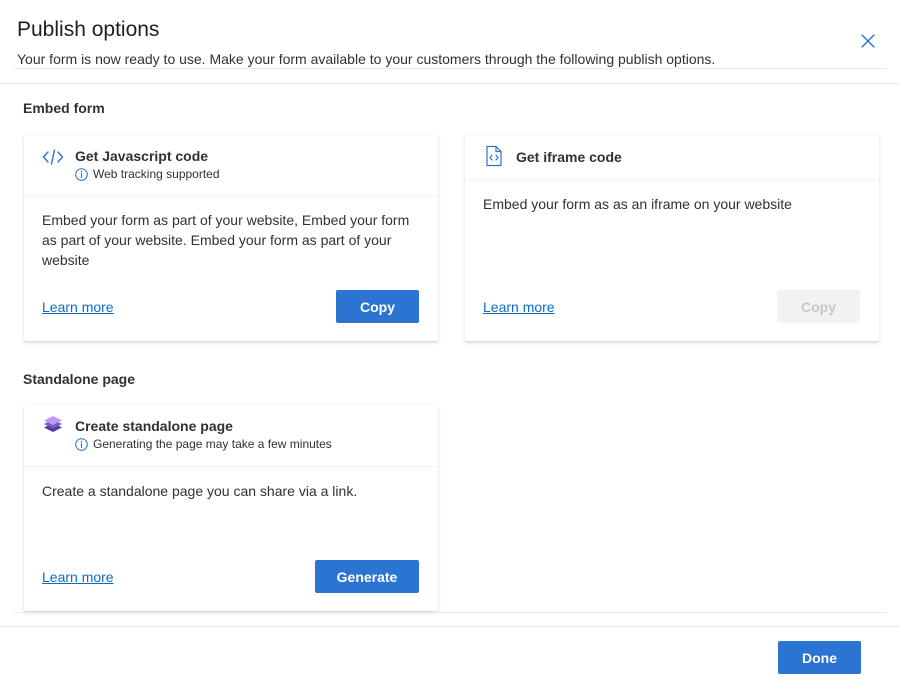  Describe the element at coordinates (142, 156) in the screenshot. I see `card-title: Get Javascript code` at that location.